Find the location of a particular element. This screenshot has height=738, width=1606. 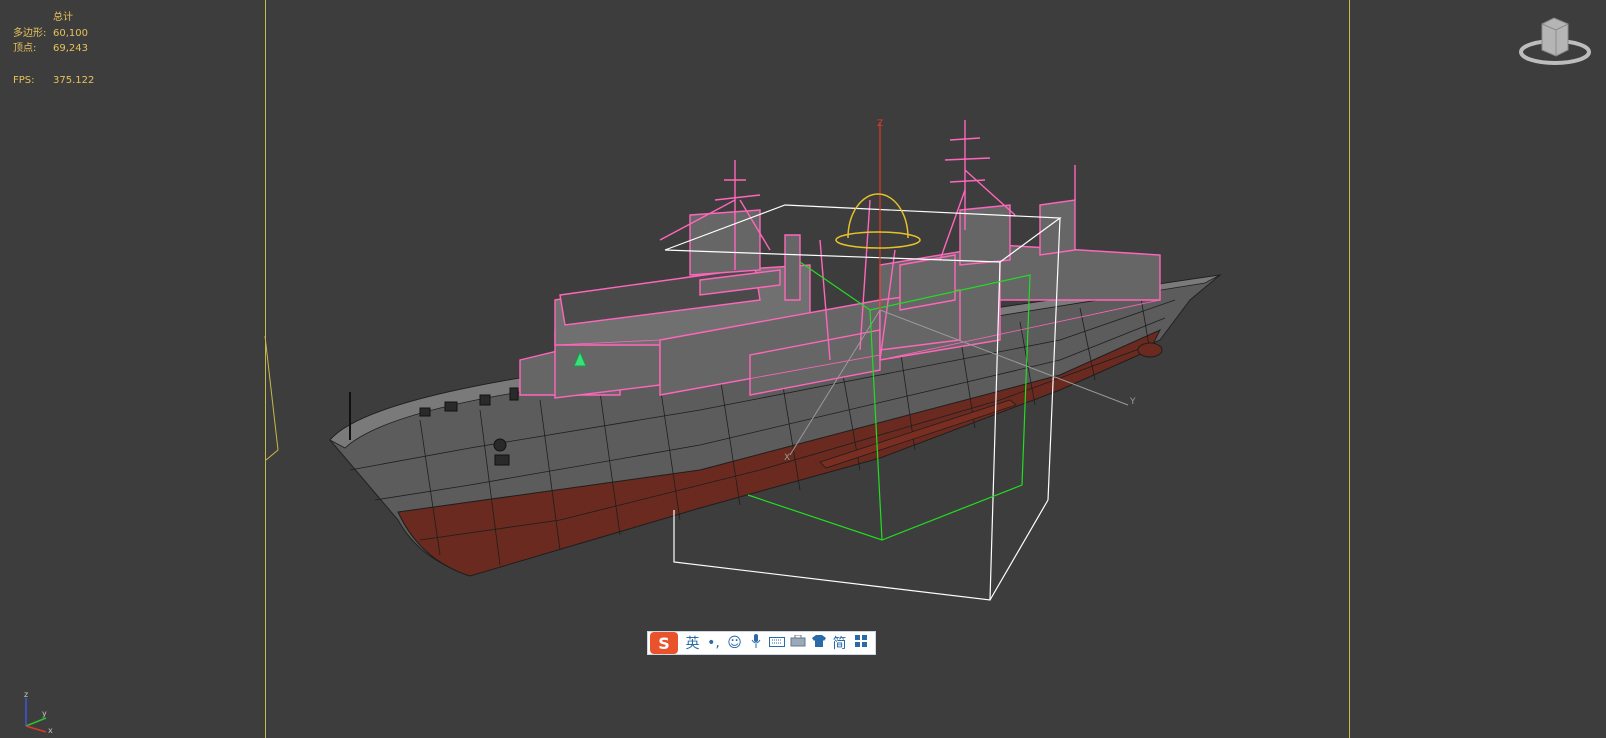

tripod-z-label: z is located at coordinates (26, 694).